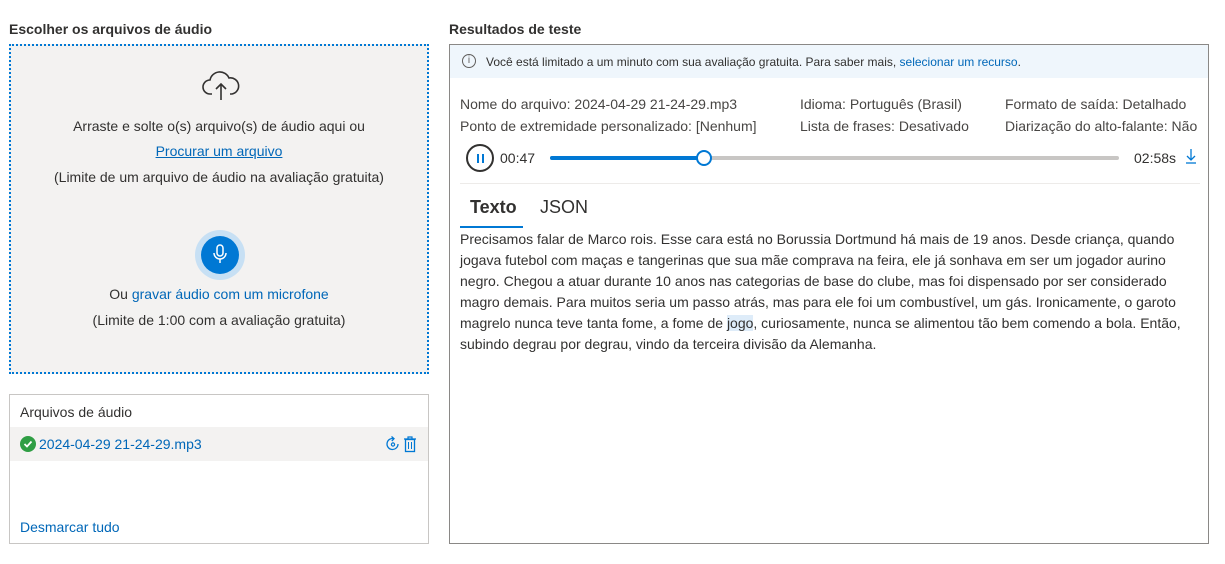 This screenshot has width=1225, height=564. What do you see at coordinates (1101, 126) in the screenshot?
I see `meta-diarization: Diarização do alto-falante: Não` at bounding box center [1101, 126].